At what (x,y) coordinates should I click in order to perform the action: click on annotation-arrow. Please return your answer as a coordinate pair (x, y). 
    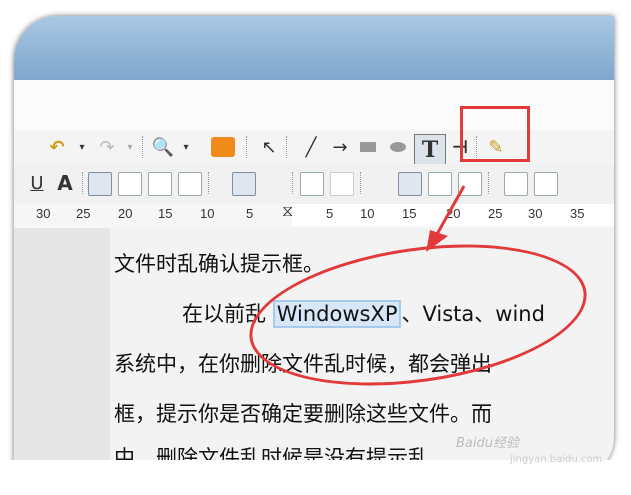
    Looking at the image, I should click on (446, 218).